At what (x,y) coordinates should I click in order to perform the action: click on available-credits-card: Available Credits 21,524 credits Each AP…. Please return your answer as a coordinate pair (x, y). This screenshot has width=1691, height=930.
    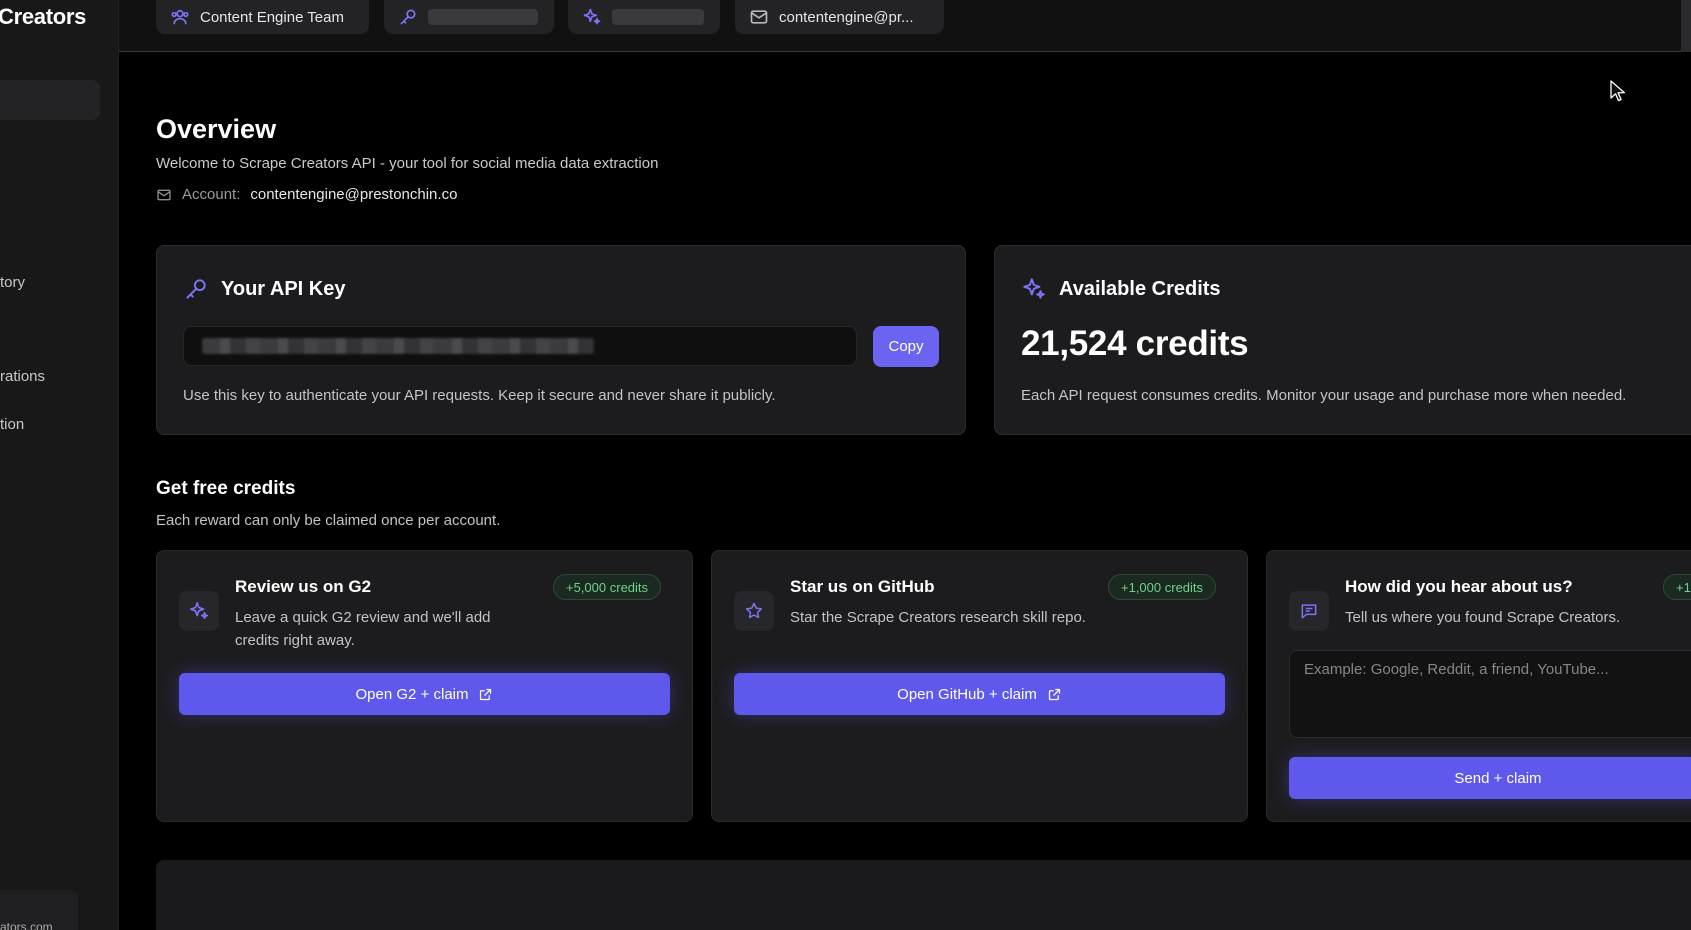
    Looking at the image, I should click on (1342, 340).